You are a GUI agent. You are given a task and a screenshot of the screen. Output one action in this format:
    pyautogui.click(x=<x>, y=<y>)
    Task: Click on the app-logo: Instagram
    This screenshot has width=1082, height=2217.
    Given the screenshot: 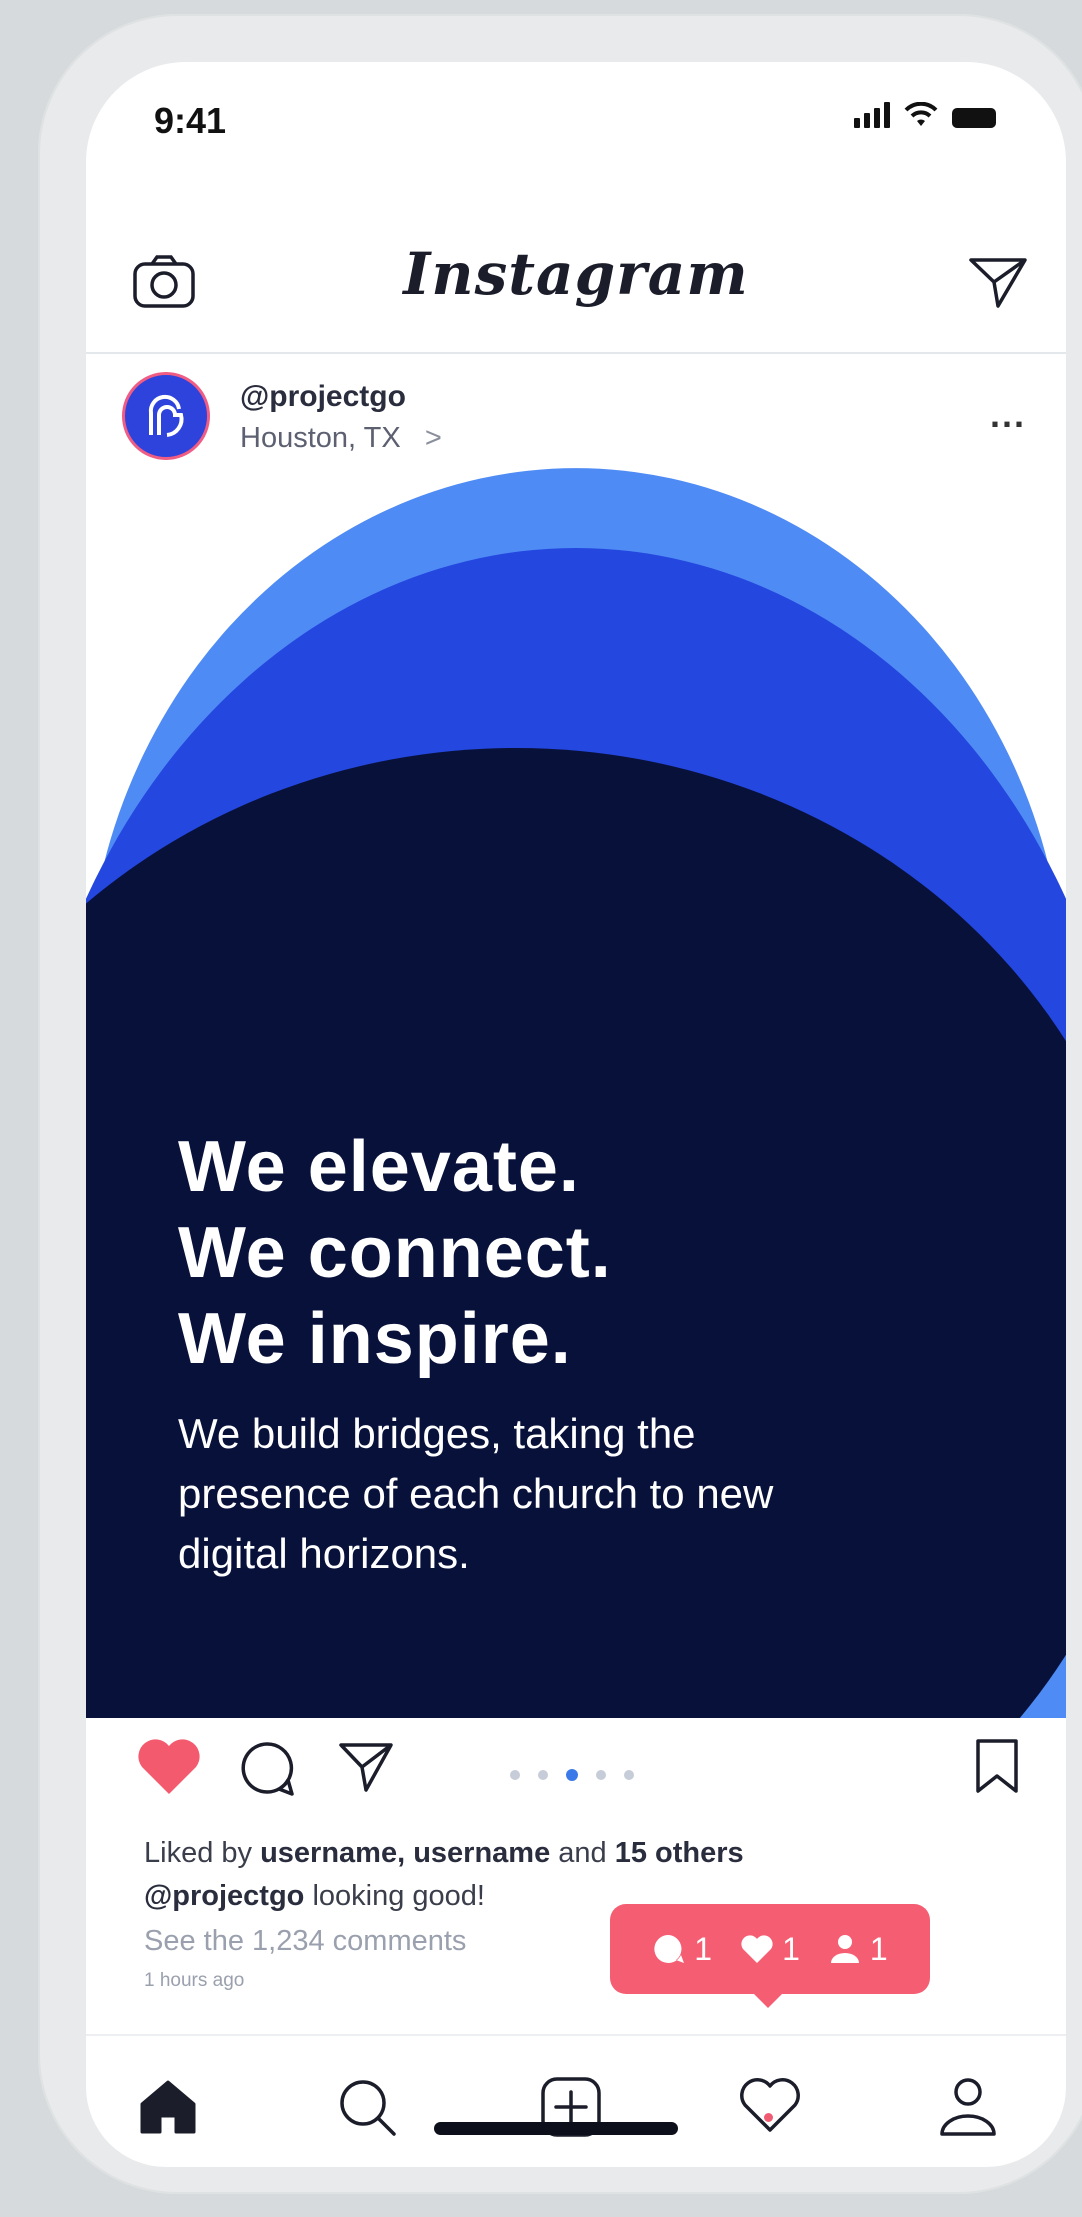 What is the action you would take?
    pyautogui.click(x=576, y=274)
    